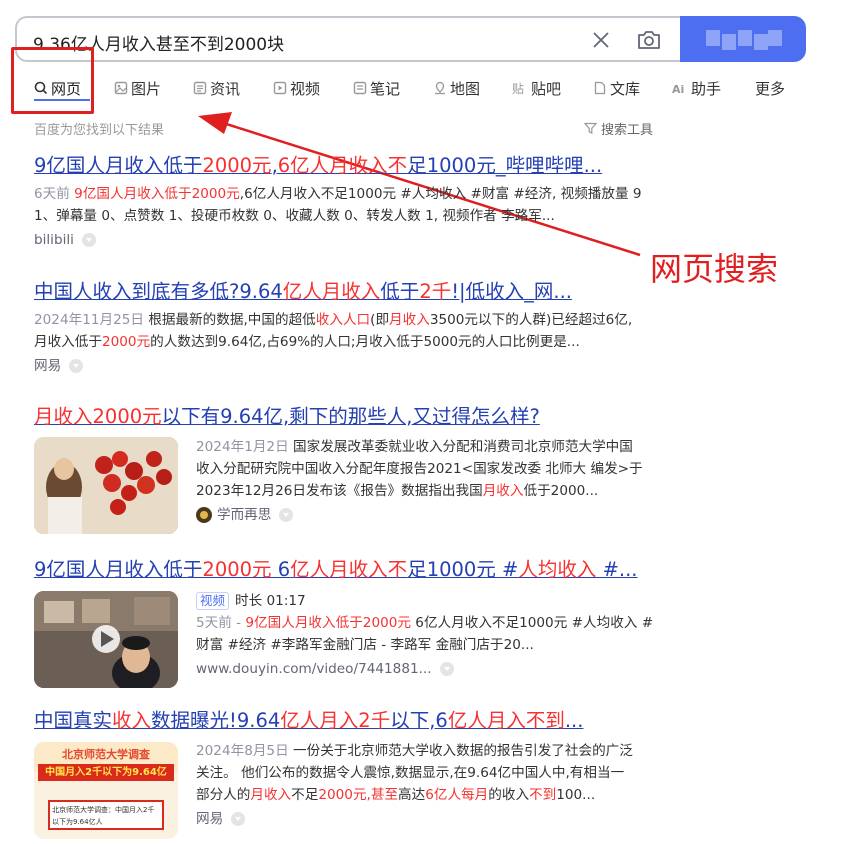 Image resolution: width=841 pixels, height=844 pixels. What do you see at coordinates (590, 128) in the screenshot?
I see `filter-icon` at bounding box center [590, 128].